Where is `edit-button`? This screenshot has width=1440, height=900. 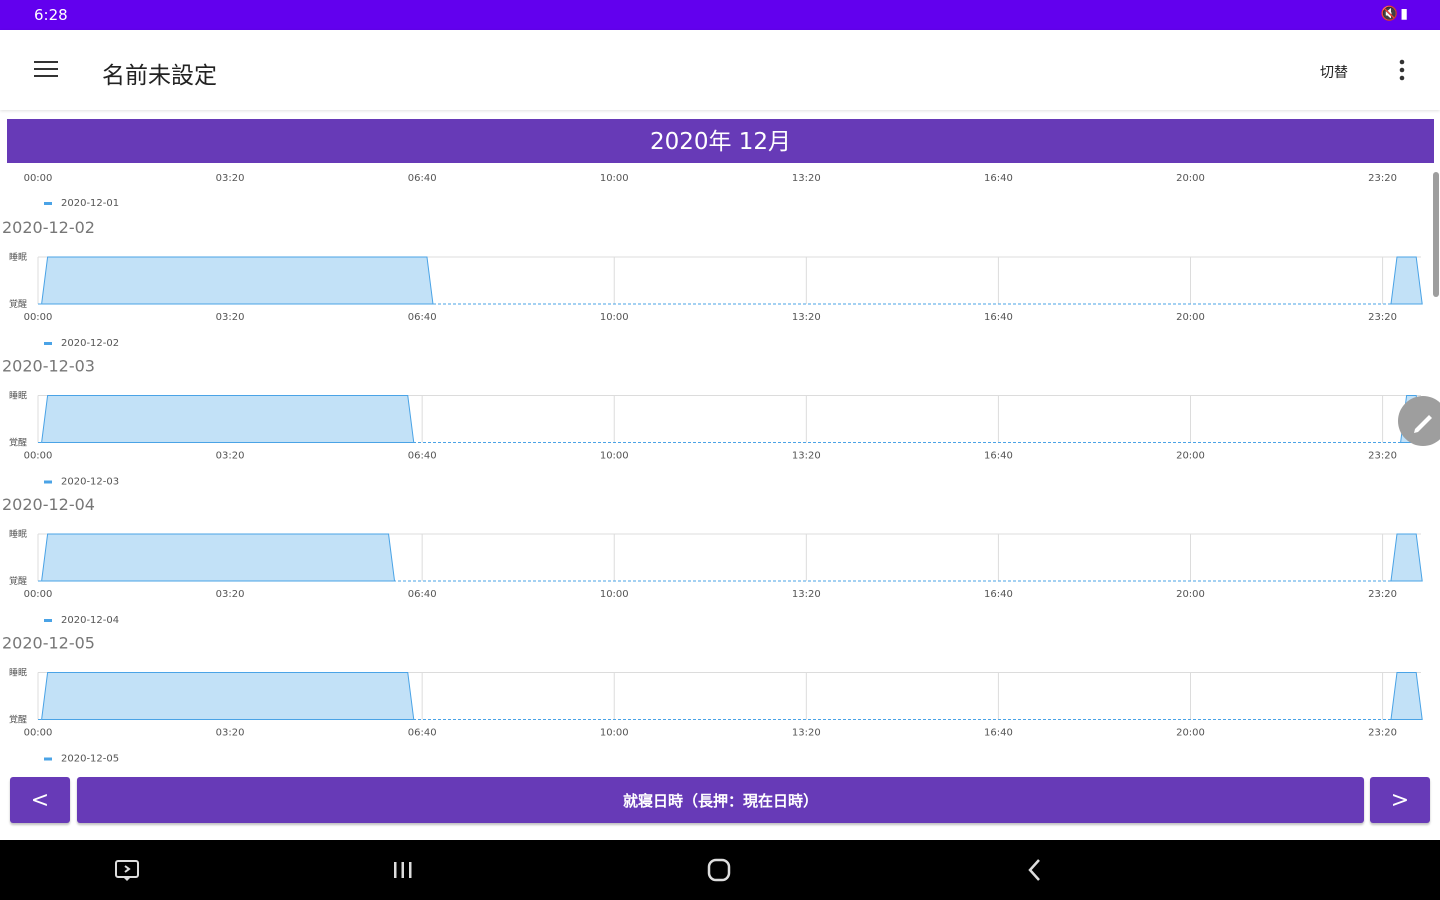
edit-button is located at coordinates (1419, 421).